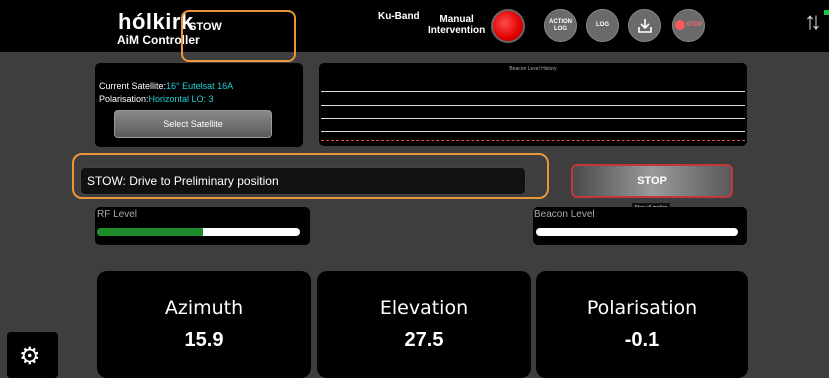 The width and height of the screenshot is (829, 378). What do you see at coordinates (424, 340) in the screenshot?
I see `elevation-value: 27.5` at bounding box center [424, 340].